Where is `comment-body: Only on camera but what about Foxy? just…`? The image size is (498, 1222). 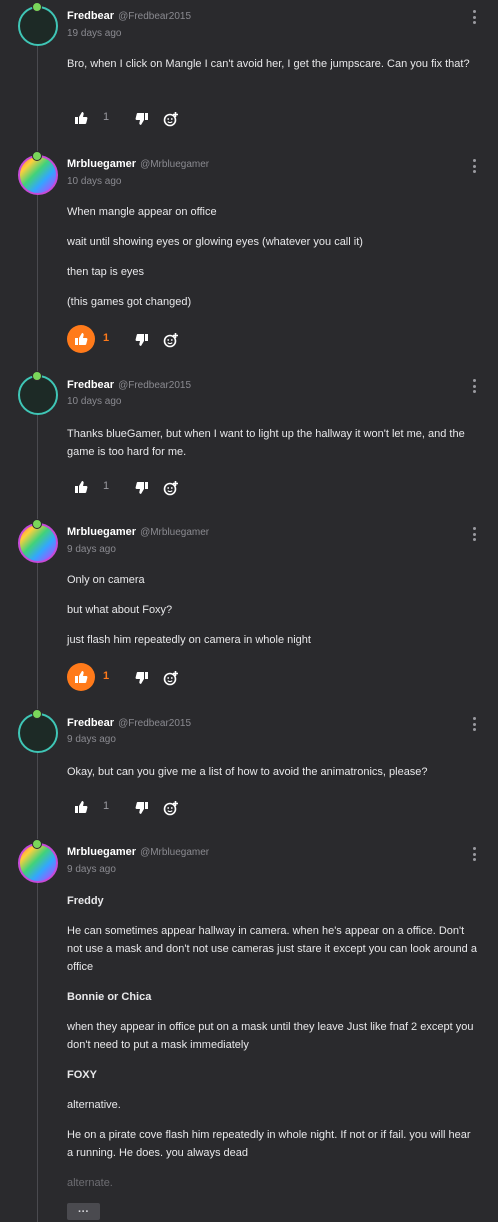
comment-body: Only on camera but what about Foxy? just… is located at coordinates (273, 610).